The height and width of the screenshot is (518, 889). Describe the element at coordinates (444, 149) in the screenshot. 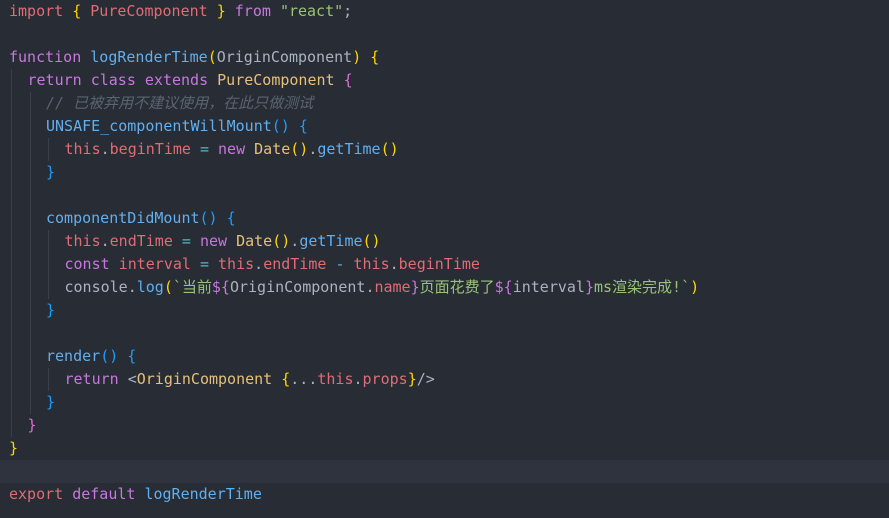

I see `code-line: this.beginTime = new Date().getTime()` at that location.